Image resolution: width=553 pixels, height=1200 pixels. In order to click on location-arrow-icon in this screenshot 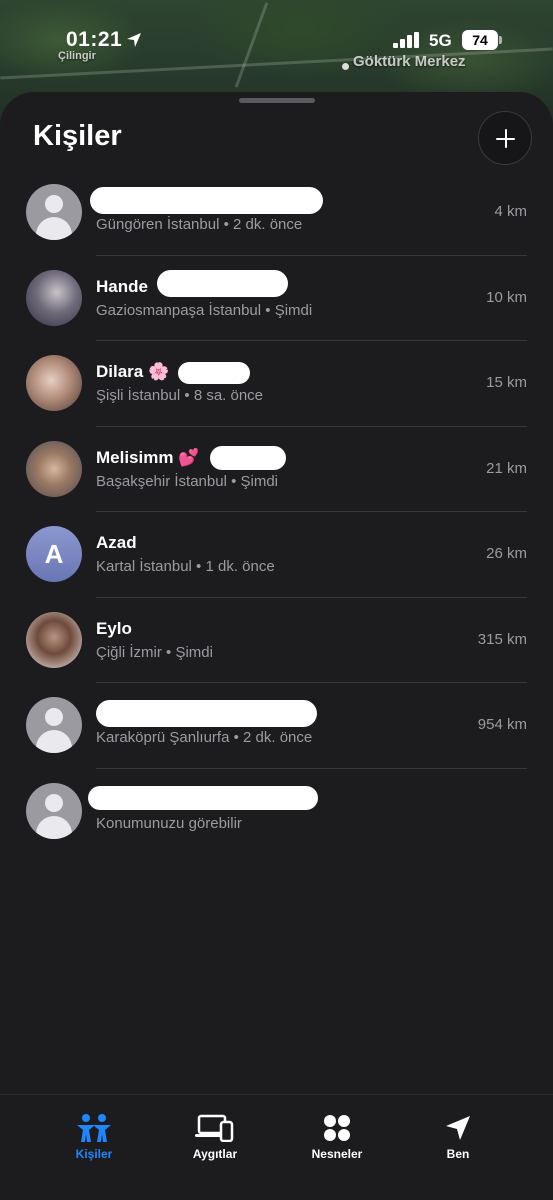, I will do `click(458, 1128)`.